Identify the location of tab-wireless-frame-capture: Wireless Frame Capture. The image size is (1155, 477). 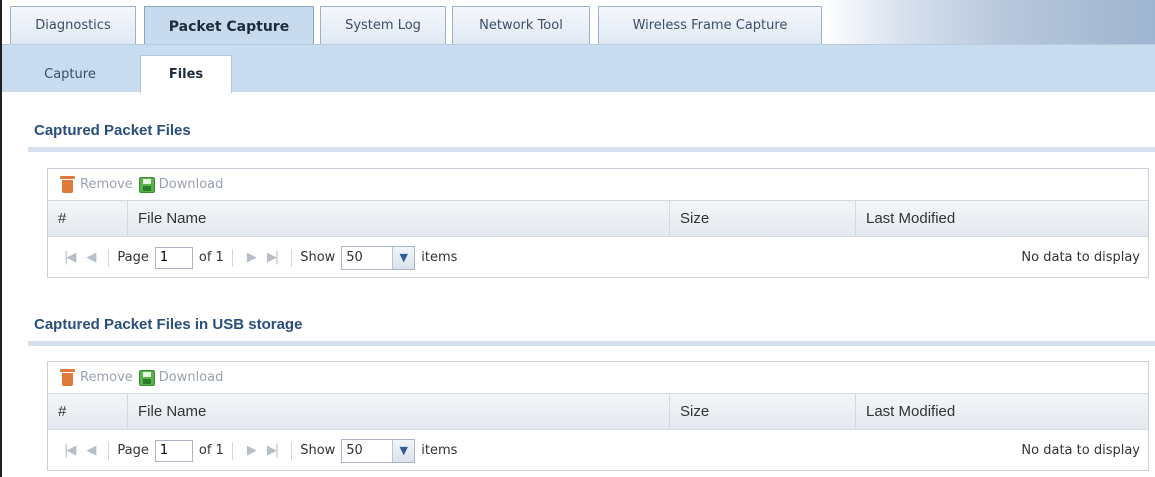
(710, 25).